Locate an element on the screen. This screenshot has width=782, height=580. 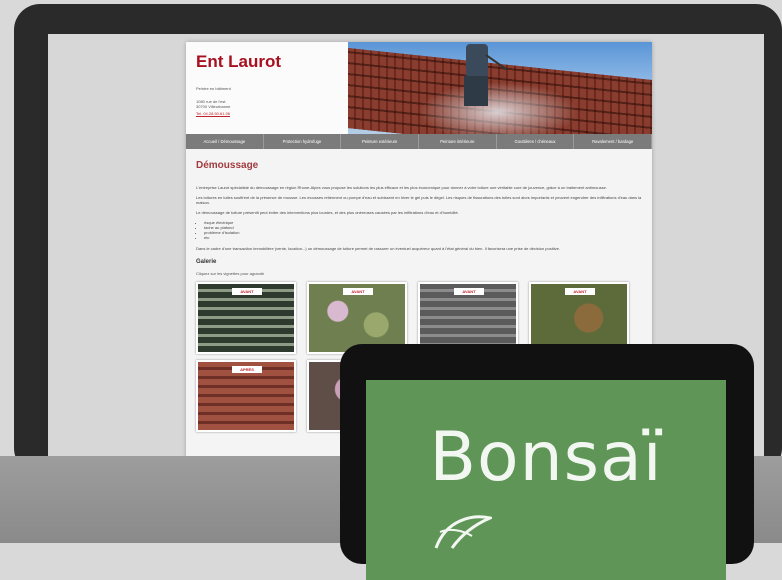
thumb-tag: APRÈS is located at coordinates (247, 369).